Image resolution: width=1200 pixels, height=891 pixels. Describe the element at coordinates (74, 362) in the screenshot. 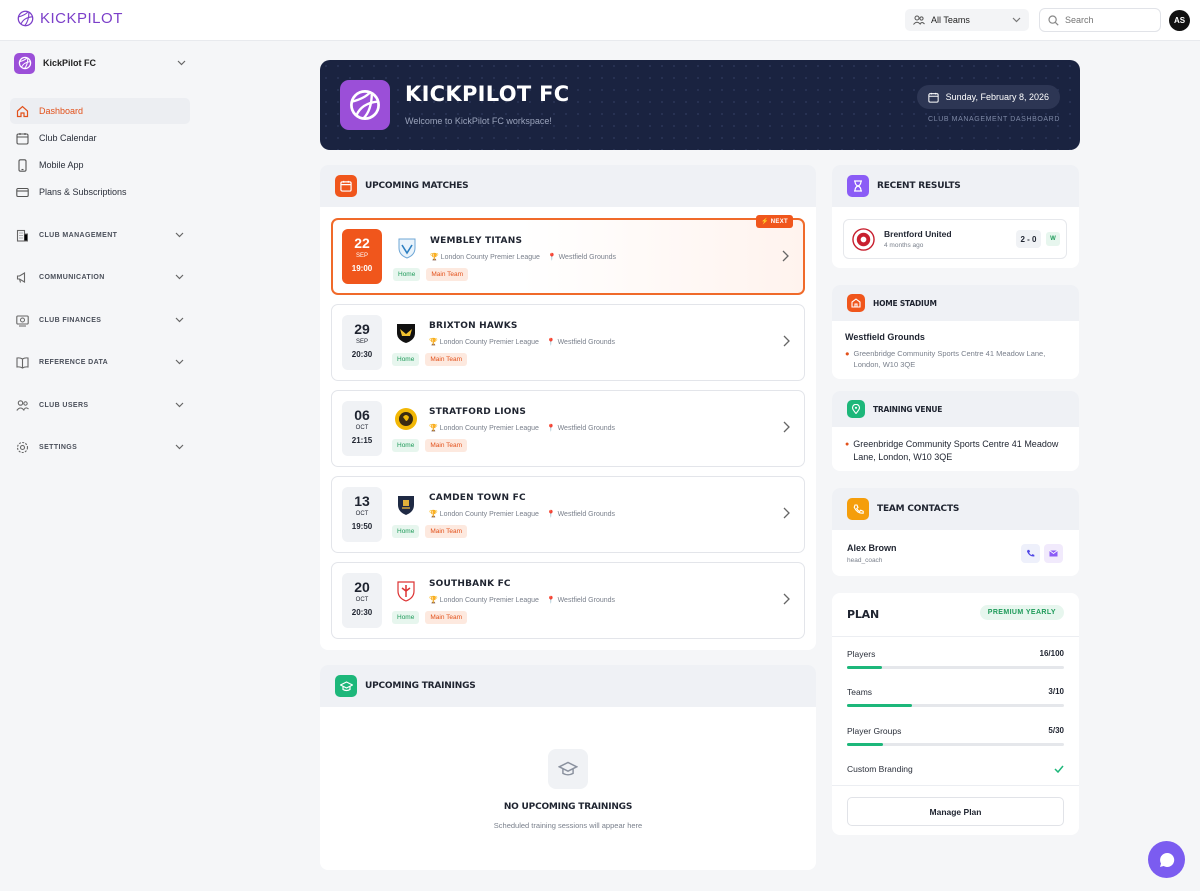

I see `sidebar-section-label: REFERENCE DATA` at that location.